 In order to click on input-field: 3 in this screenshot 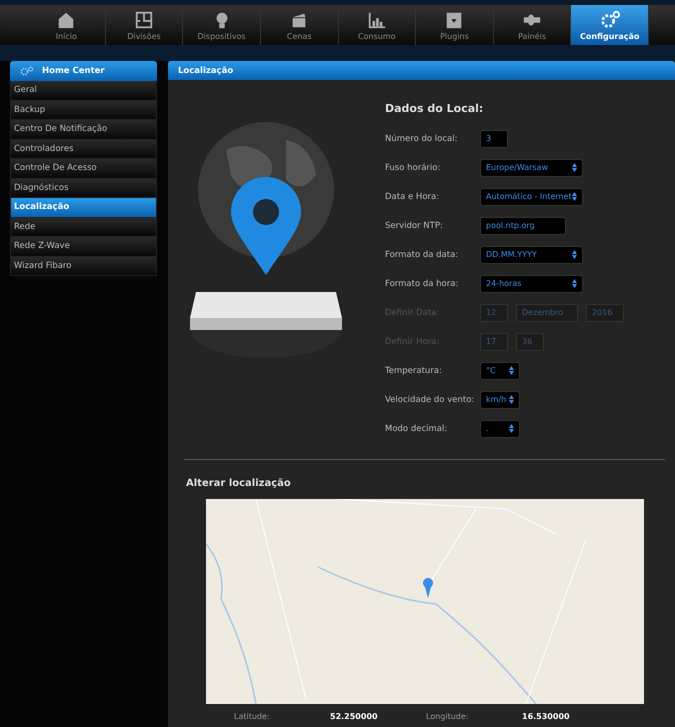, I will do `click(494, 139)`.